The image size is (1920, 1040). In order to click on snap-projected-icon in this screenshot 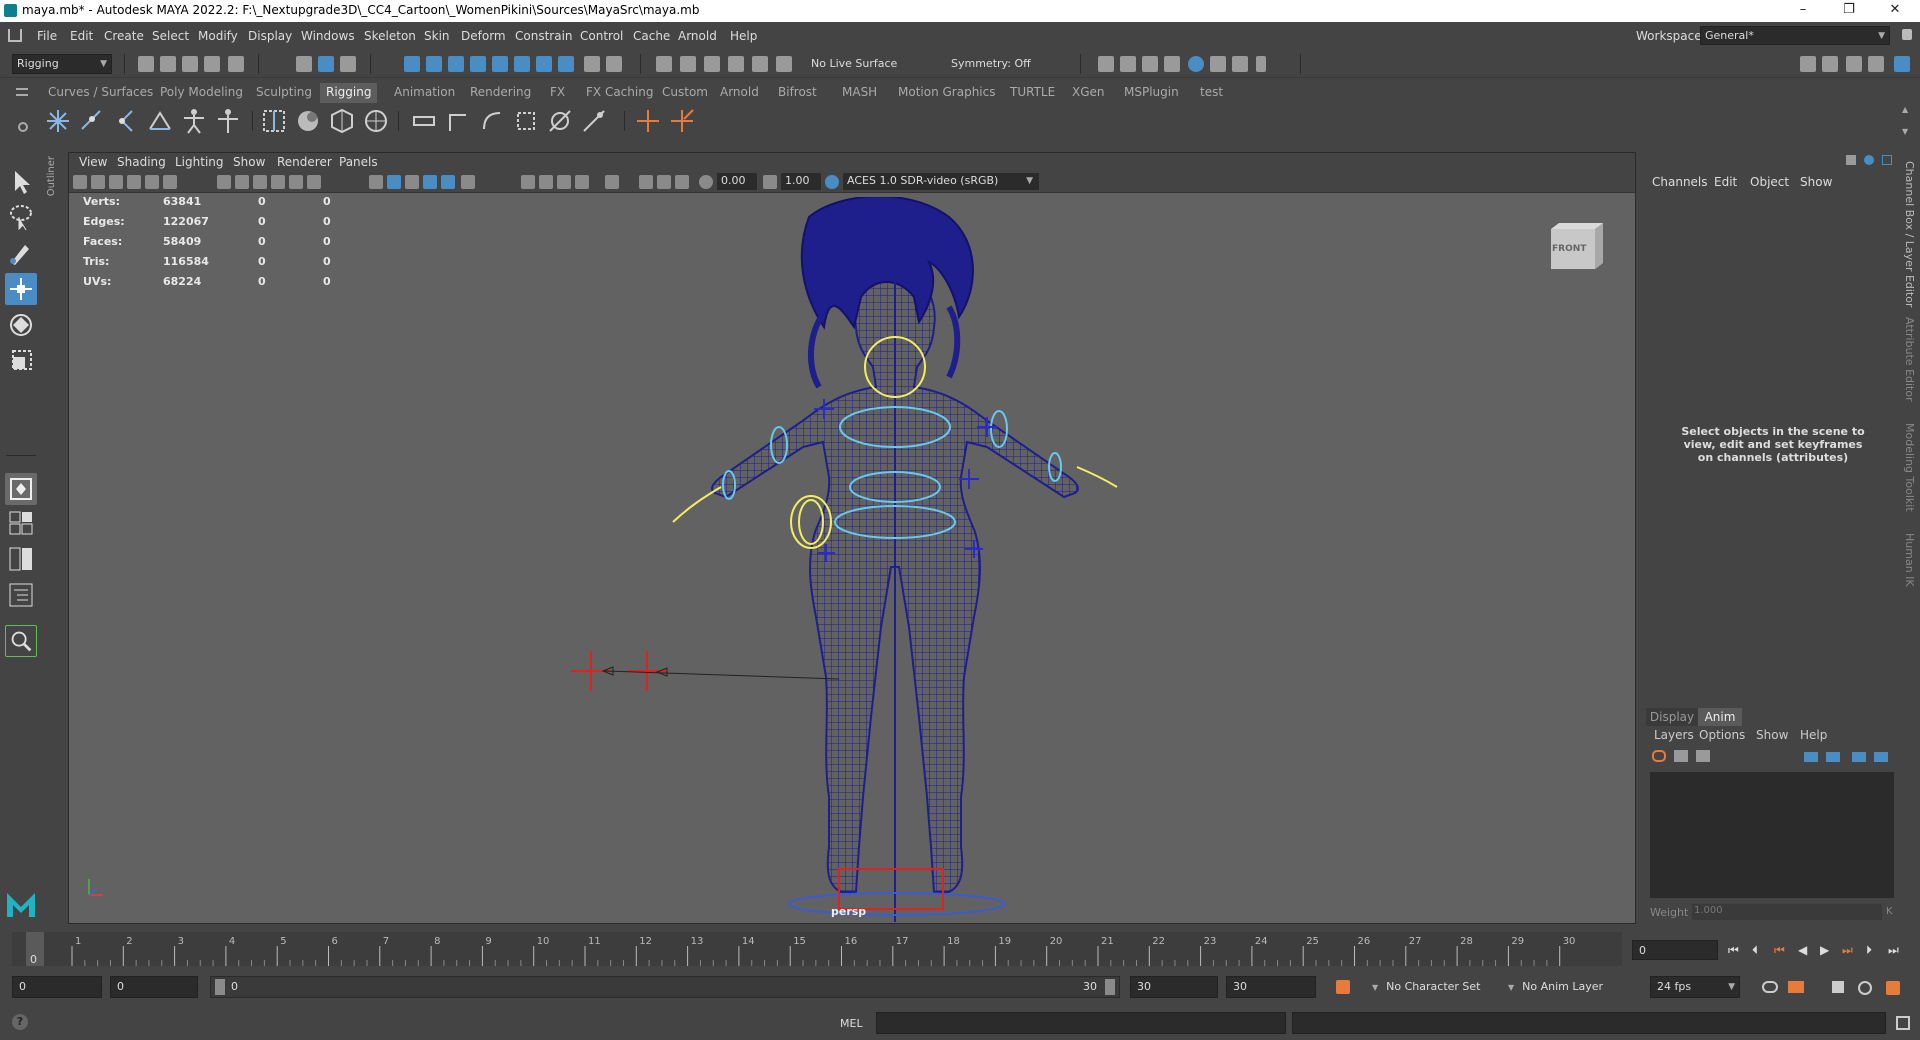, I will do `click(478, 64)`.